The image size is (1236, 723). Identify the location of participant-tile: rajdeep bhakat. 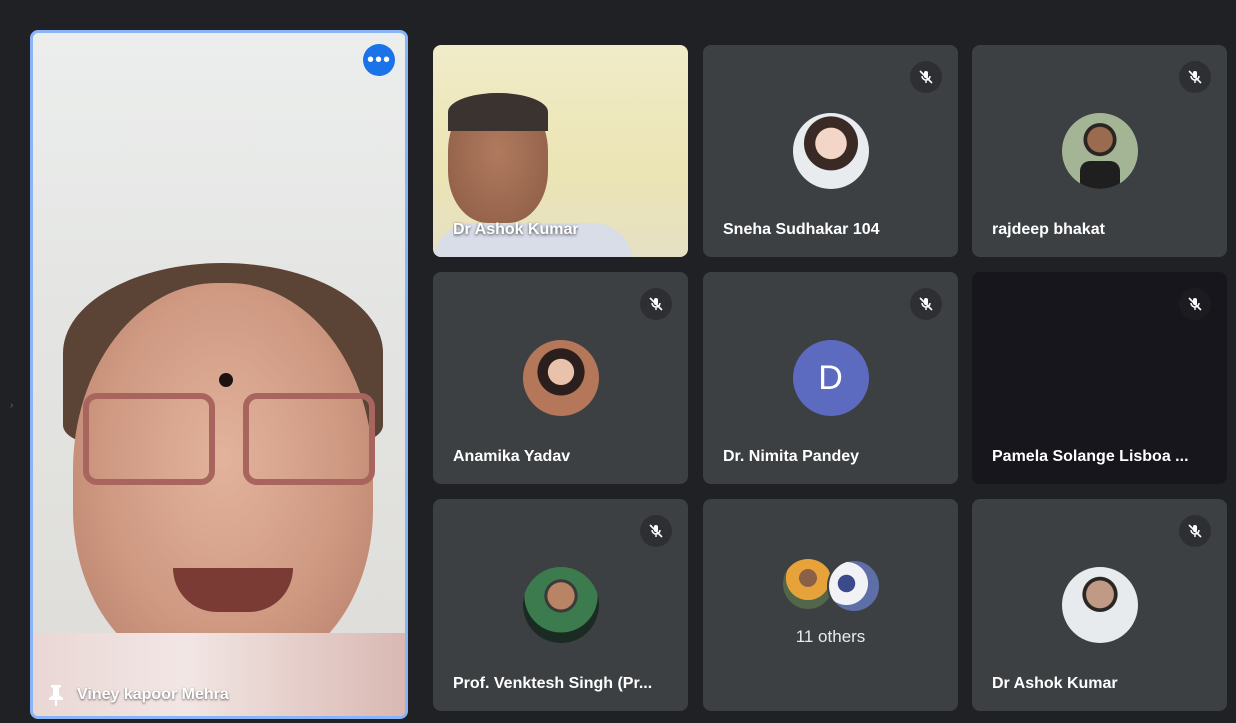
(1099, 151).